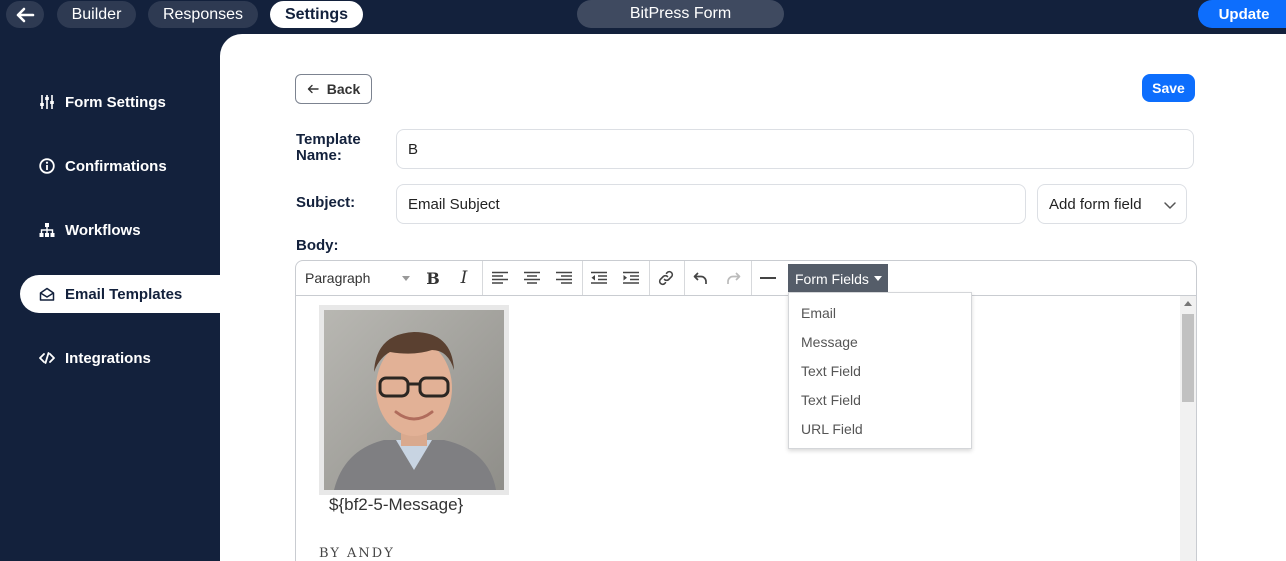  I want to click on outdent-icon, so click(599, 277).